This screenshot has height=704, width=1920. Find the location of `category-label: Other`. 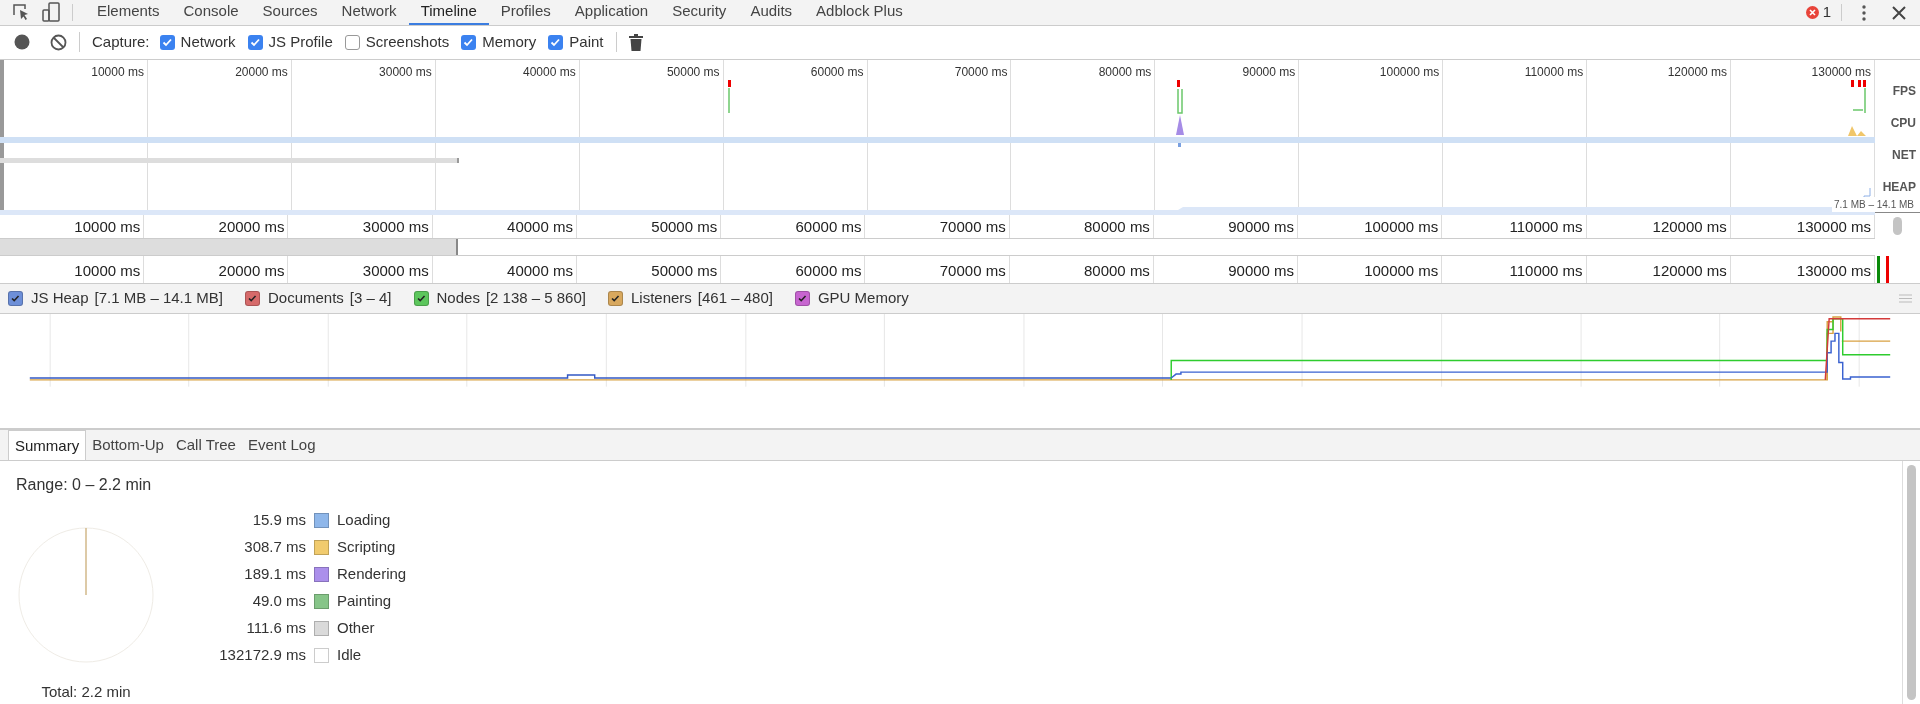

category-label: Other is located at coordinates (356, 628).